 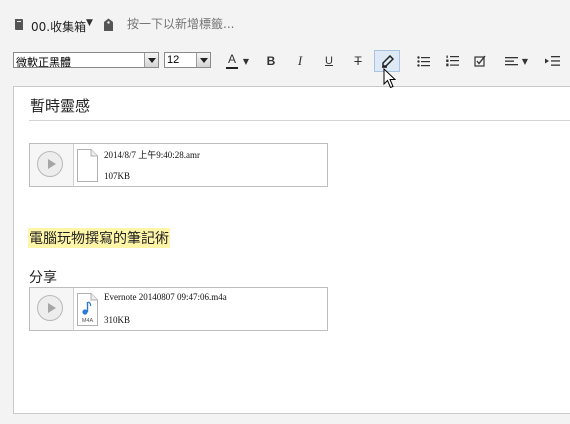 What do you see at coordinates (117, 176) in the screenshot?
I see `attachment-size: 107KB` at bounding box center [117, 176].